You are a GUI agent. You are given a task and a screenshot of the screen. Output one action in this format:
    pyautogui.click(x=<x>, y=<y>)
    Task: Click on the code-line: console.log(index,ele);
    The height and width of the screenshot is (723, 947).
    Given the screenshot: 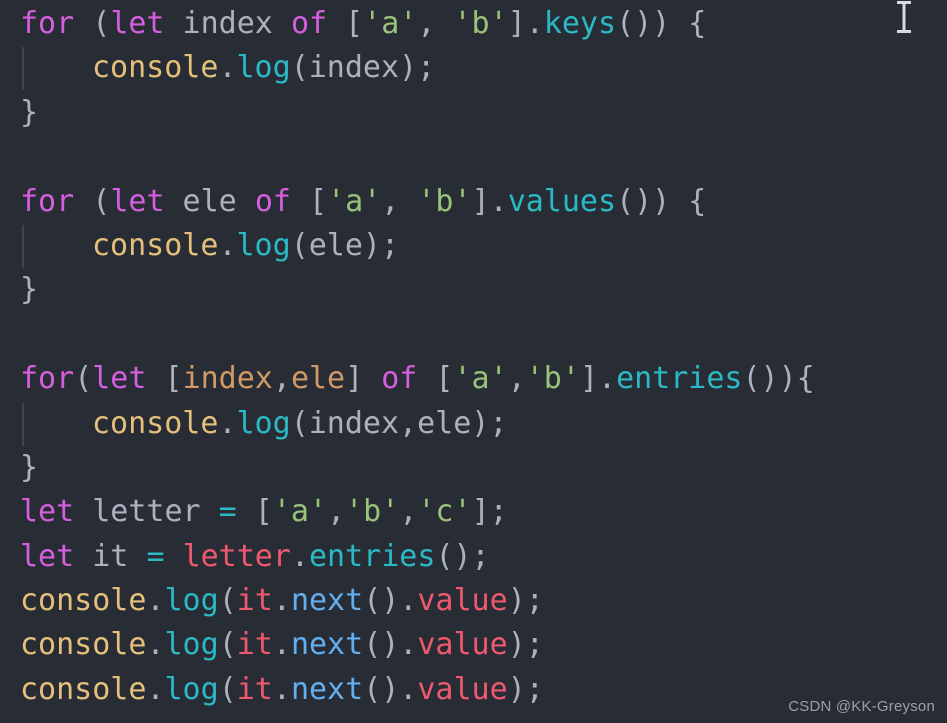 What is the action you would take?
    pyautogui.click(x=417, y=424)
    